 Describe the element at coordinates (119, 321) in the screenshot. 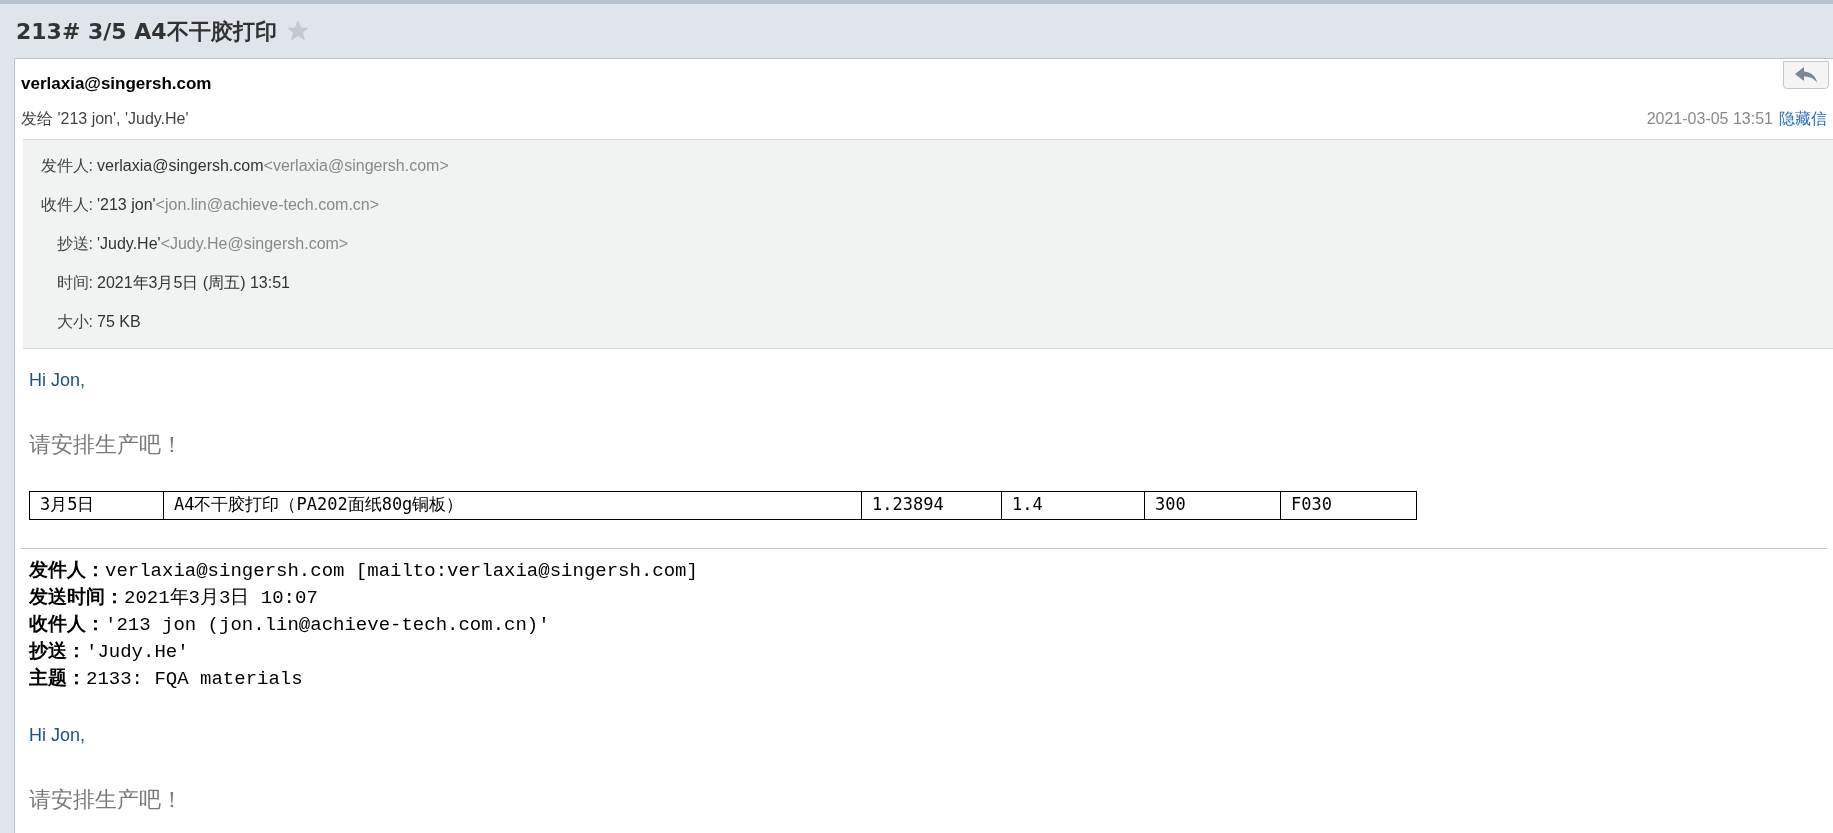

I see `field-value: 75 KB` at that location.